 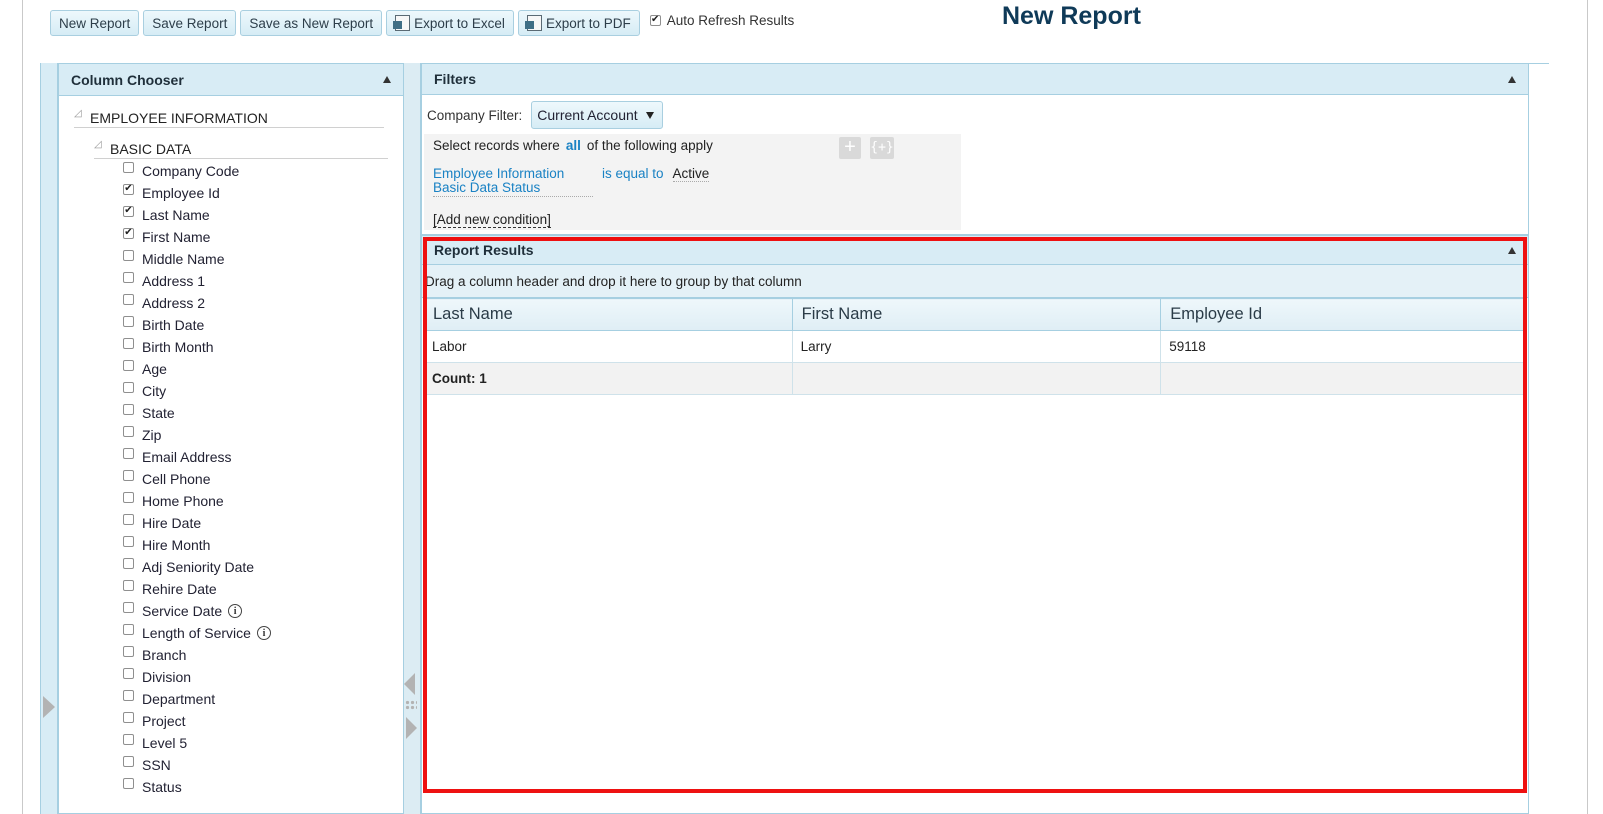 What do you see at coordinates (197, 677) in the screenshot?
I see `column-option: Division` at bounding box center [197, 677].